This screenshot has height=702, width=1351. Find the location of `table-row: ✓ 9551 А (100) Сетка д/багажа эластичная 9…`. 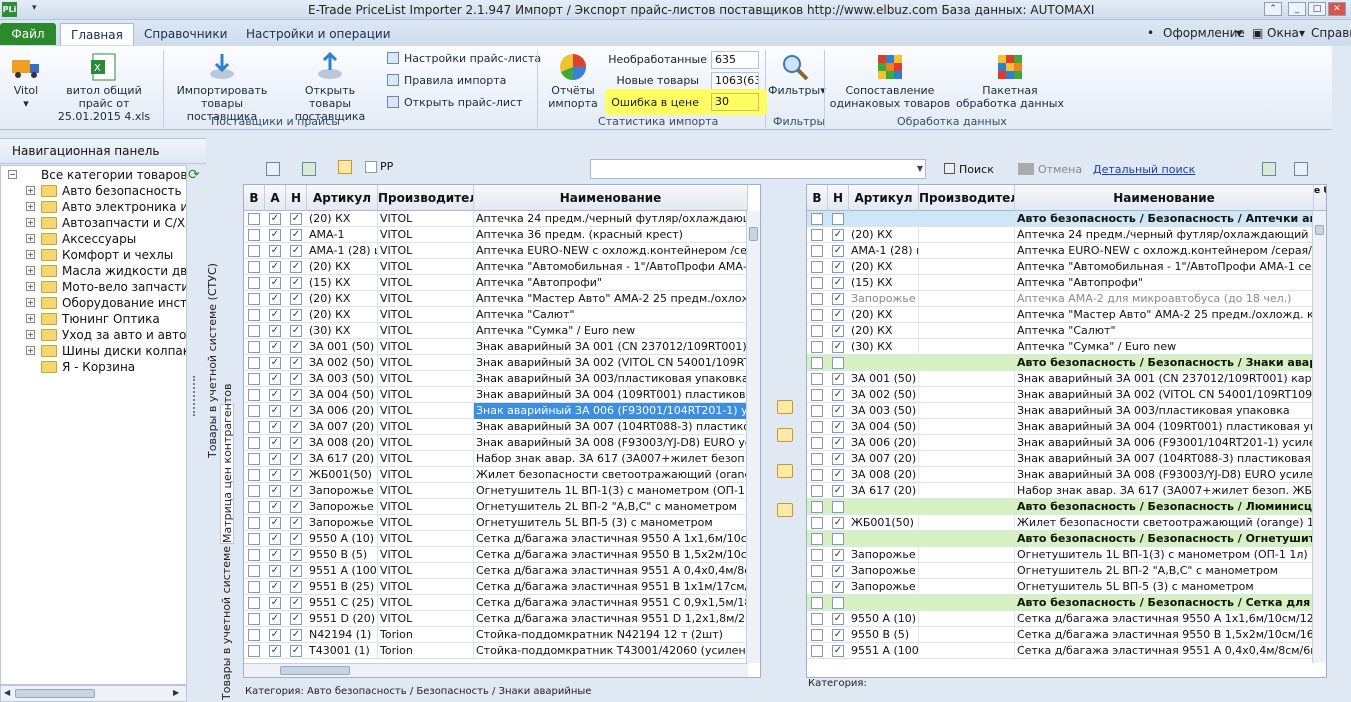

table-row: ✓ 9551 А (100) Сетка д/багажа эластичная 9… is located at coordinates (1064, 651).